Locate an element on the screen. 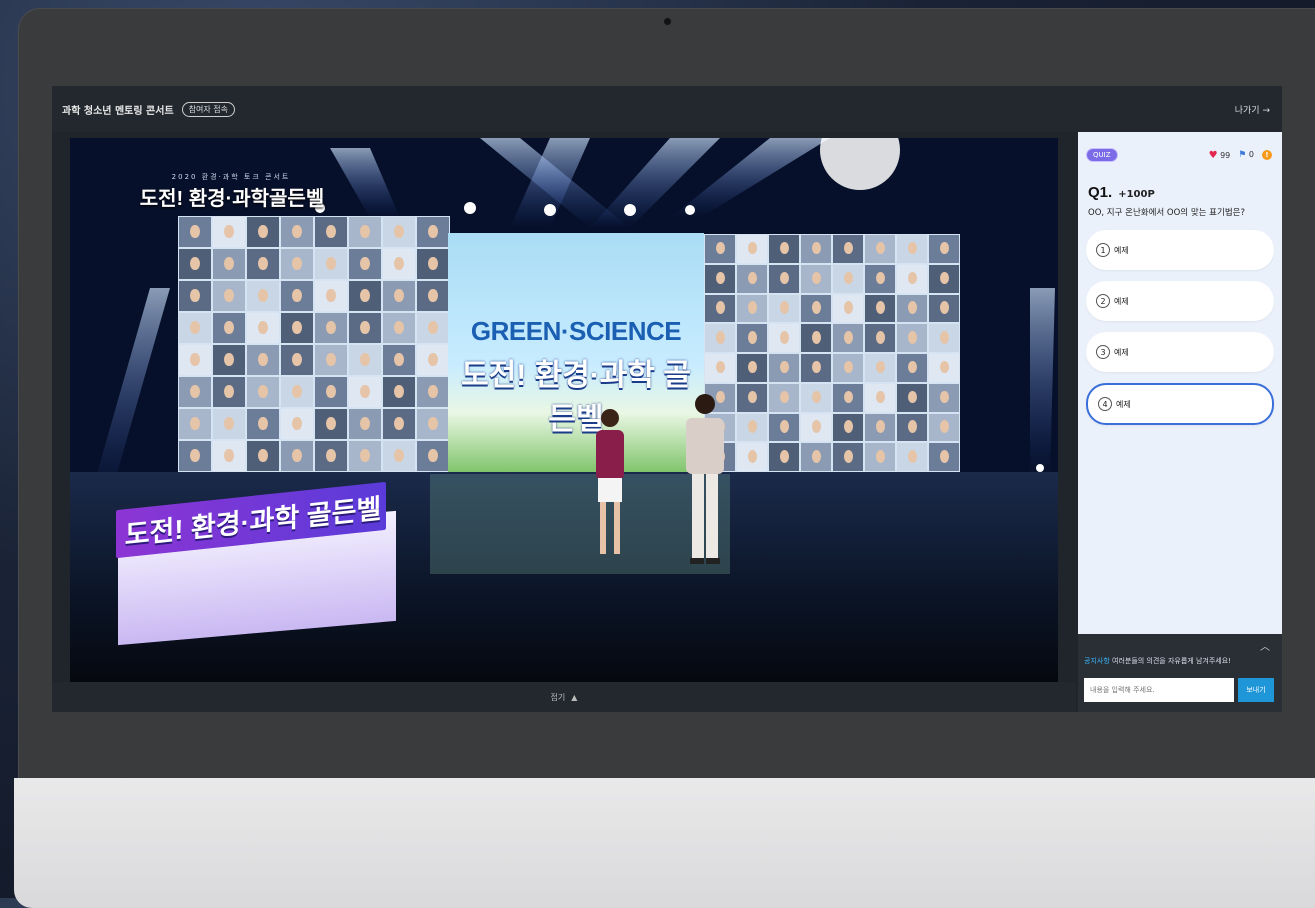  info-icon: ! is located at coordinates (1267, 155).